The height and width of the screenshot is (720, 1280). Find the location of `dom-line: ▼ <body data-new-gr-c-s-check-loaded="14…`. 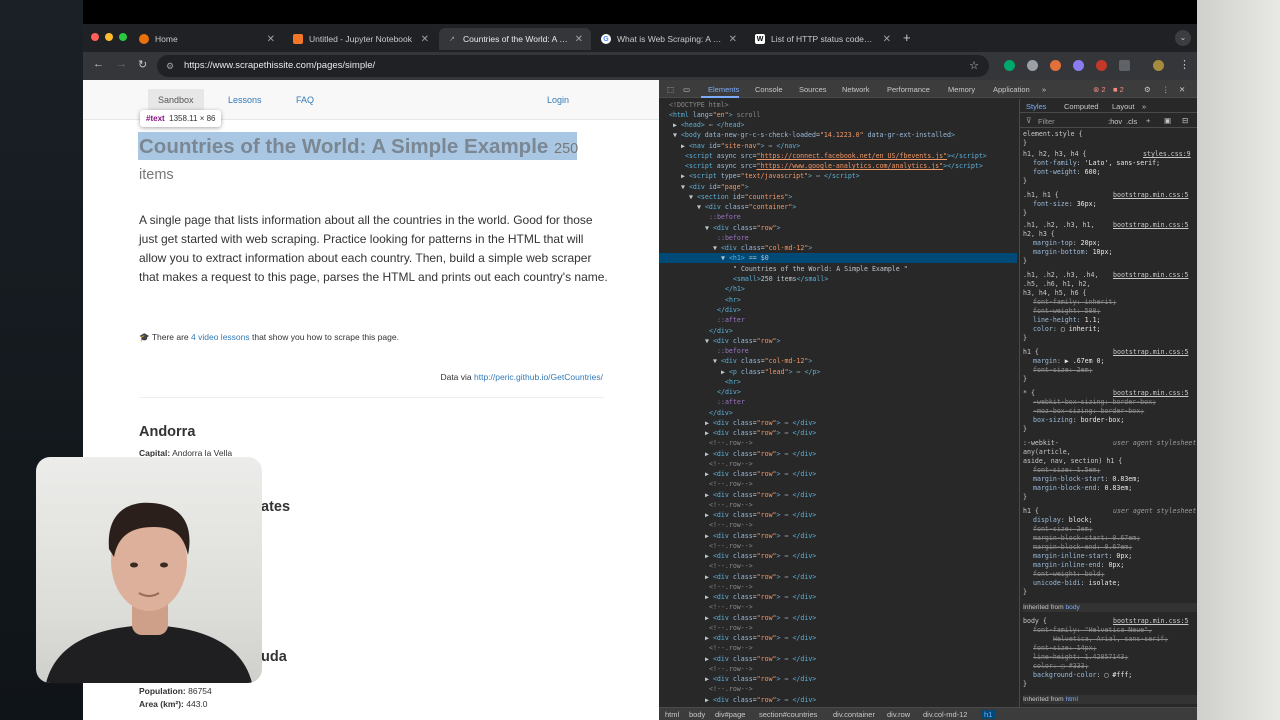

dom-line: ▼ <body data-new-gr-c-s-check-loaded="14… is located at coordinates (814, 135).